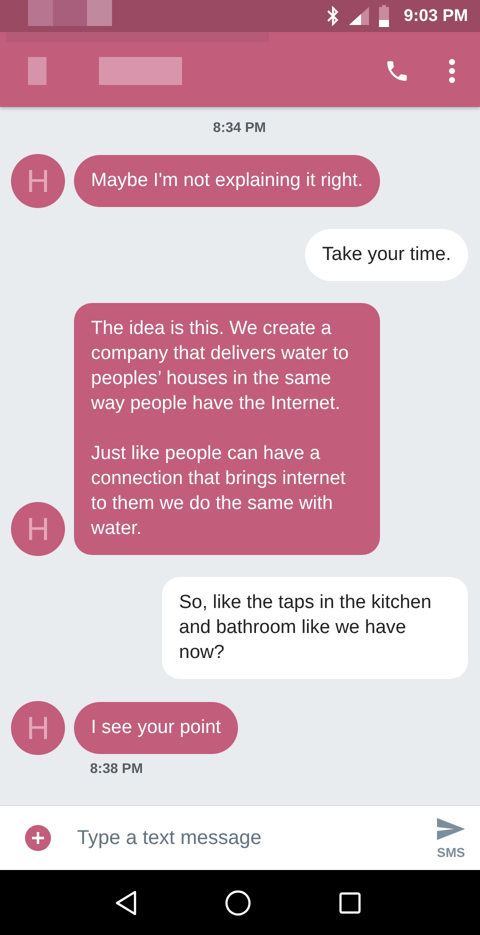  I want to click on message-bubble: Take your time., so click(386, 255).